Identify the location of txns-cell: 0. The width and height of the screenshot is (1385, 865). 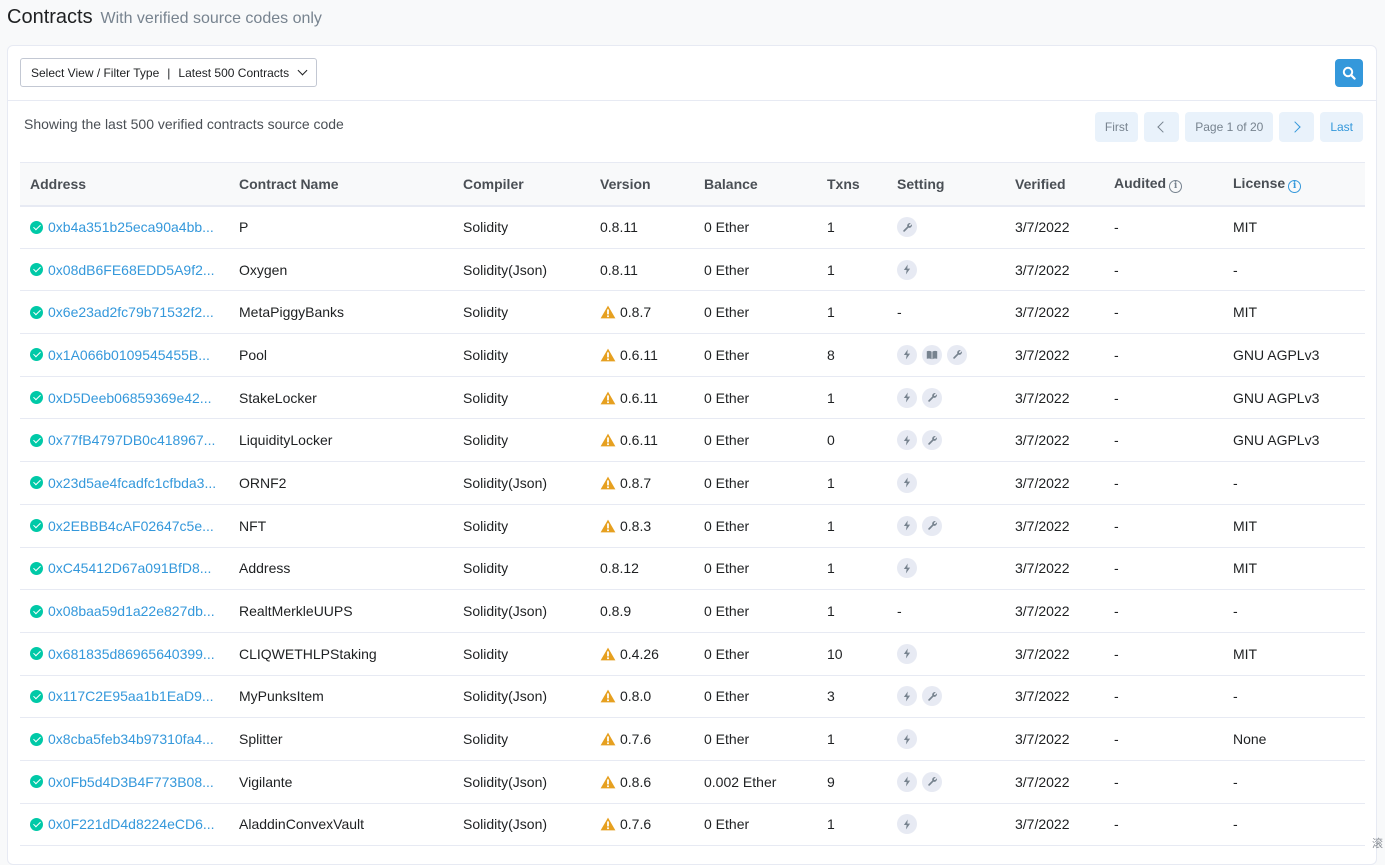
(852, 440).